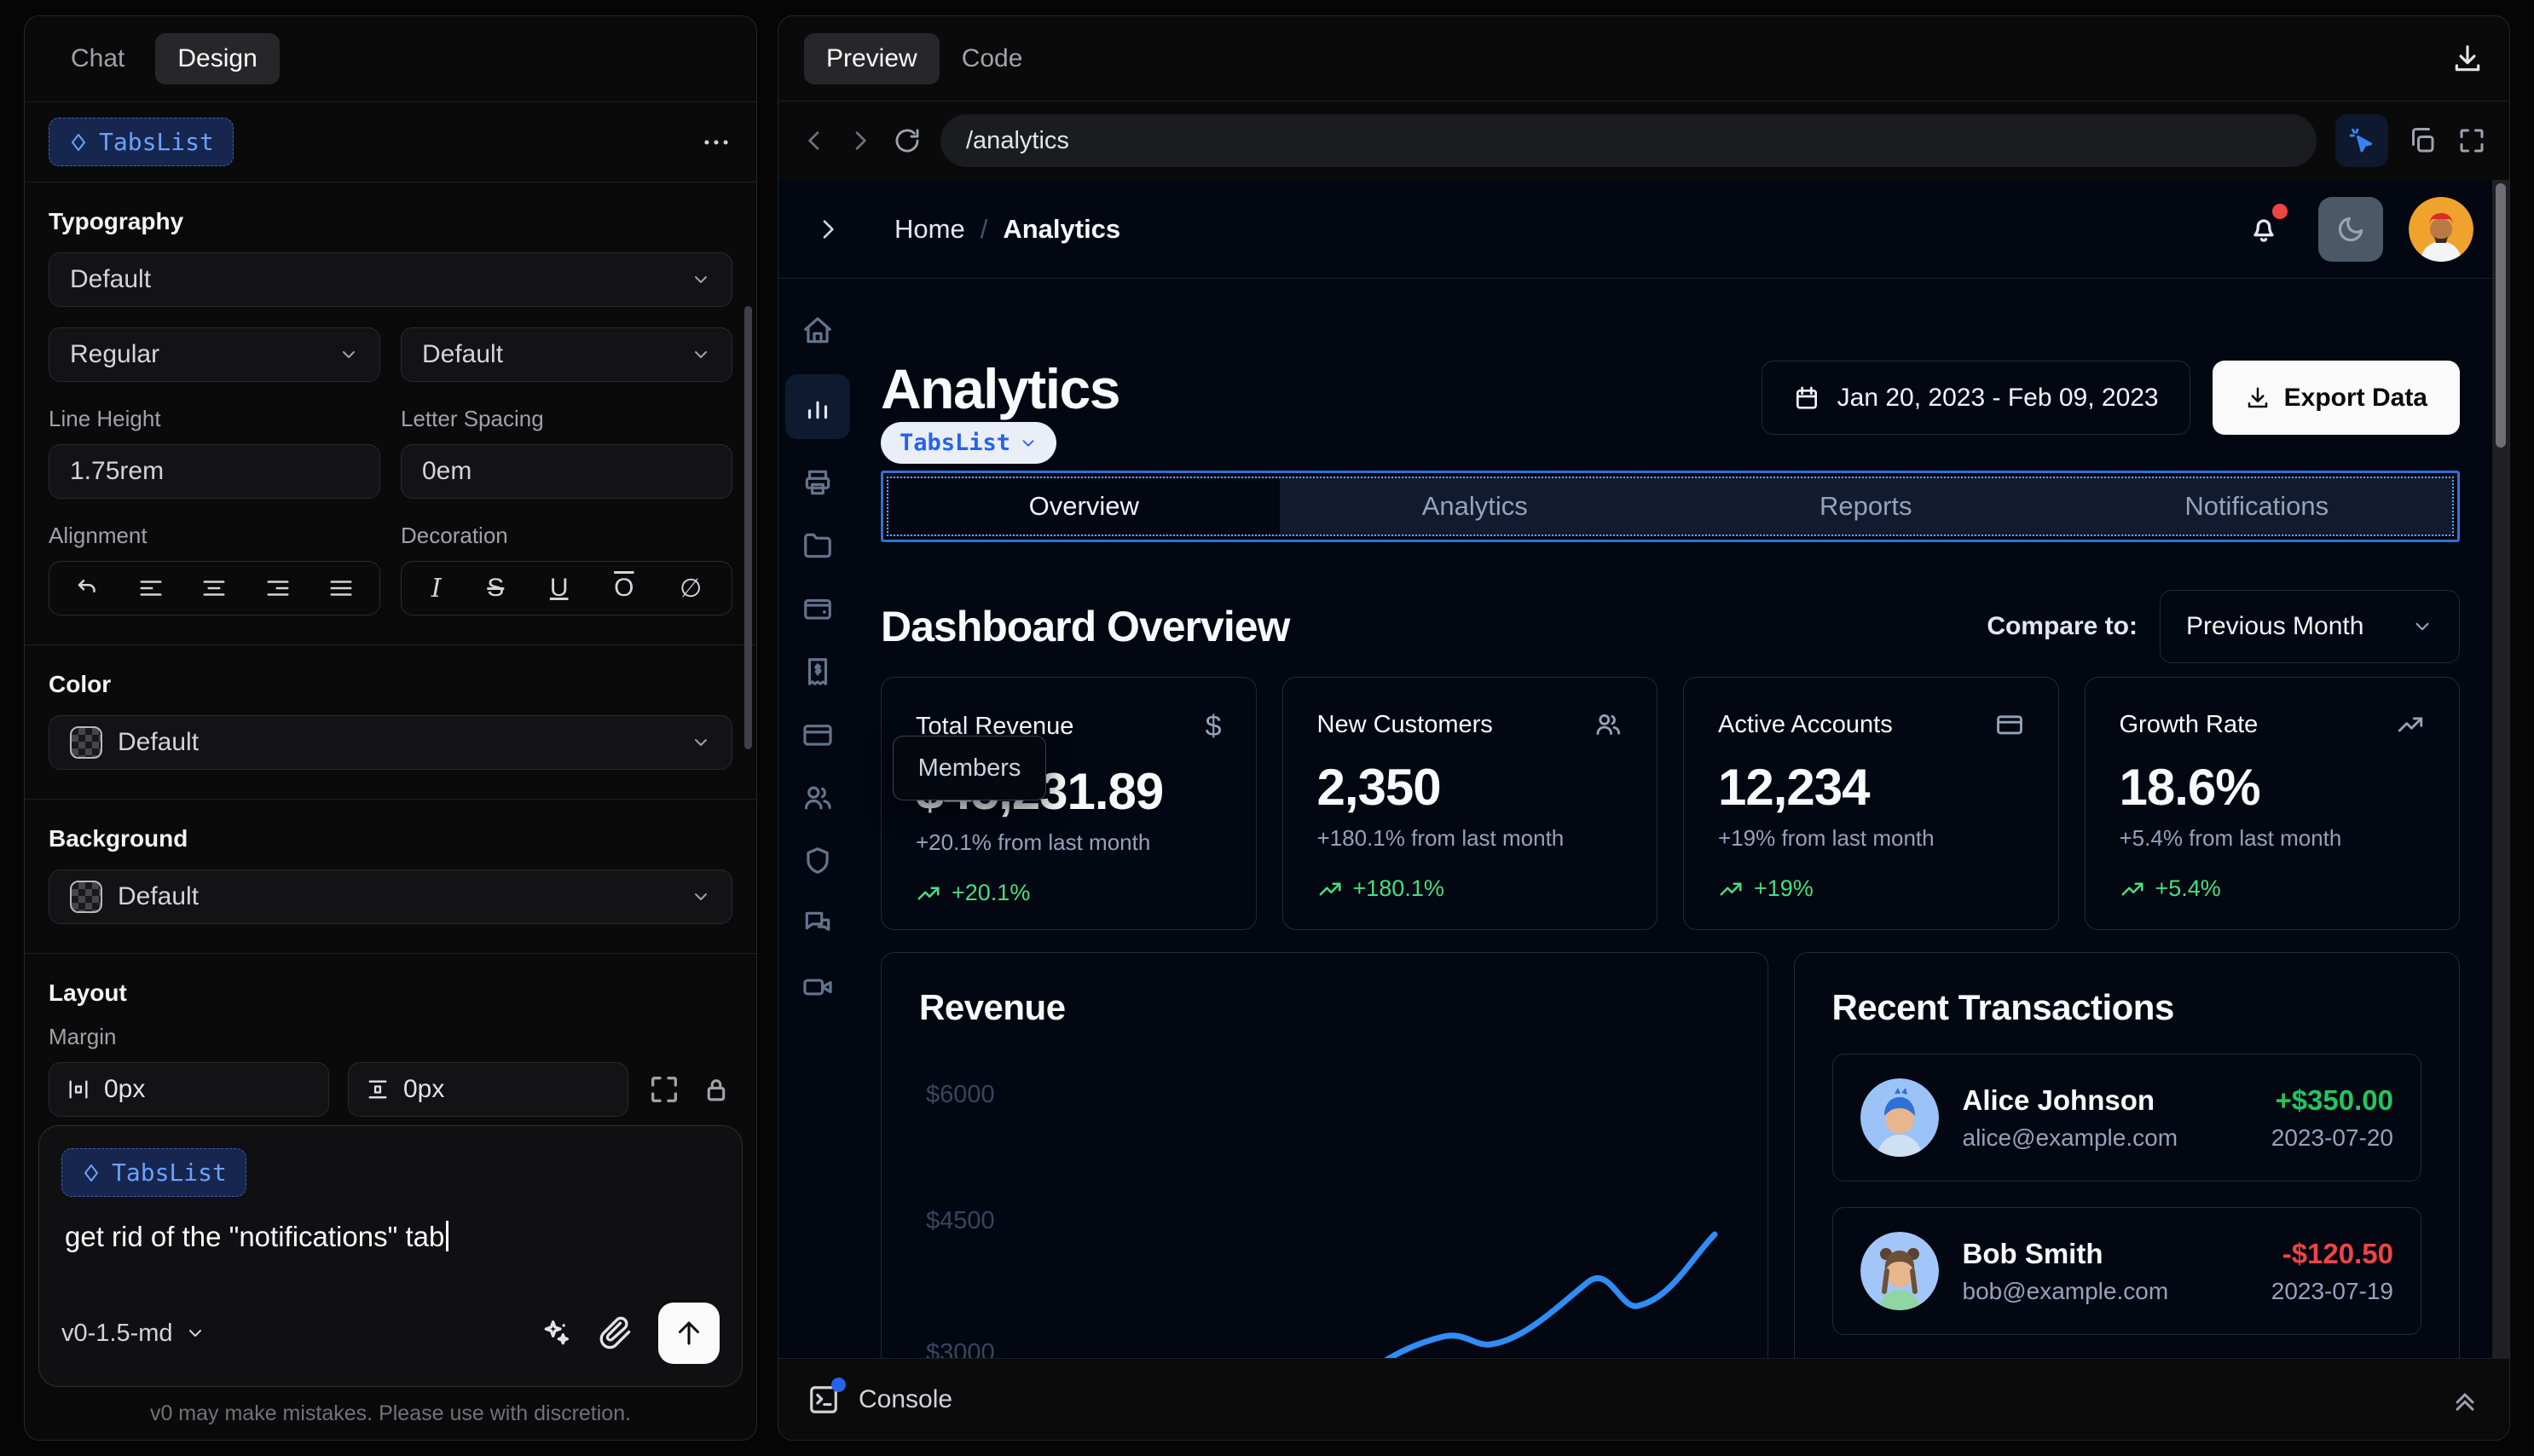 This screenshot has height=1456, width=2534. Describe the element at coordinates (153, 1172) in the screenshot. I see `composer-component-chip: TabsList` at that location.